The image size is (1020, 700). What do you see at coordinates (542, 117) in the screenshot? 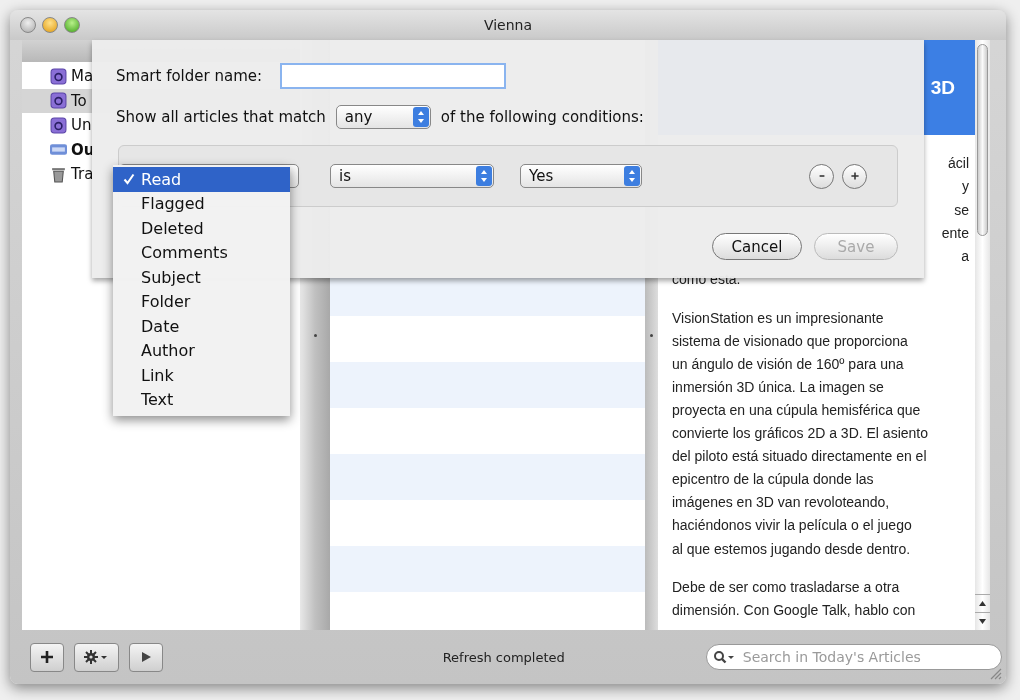
I see `match-label: of the following conditions:` at bounding box center [542, 117].